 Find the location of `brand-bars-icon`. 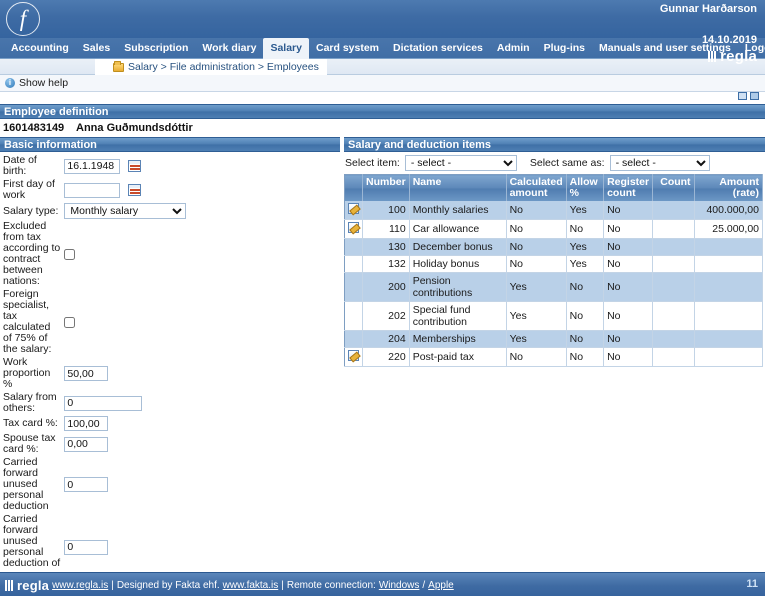

brand-bars-icon is located at coordinates (9, 585).